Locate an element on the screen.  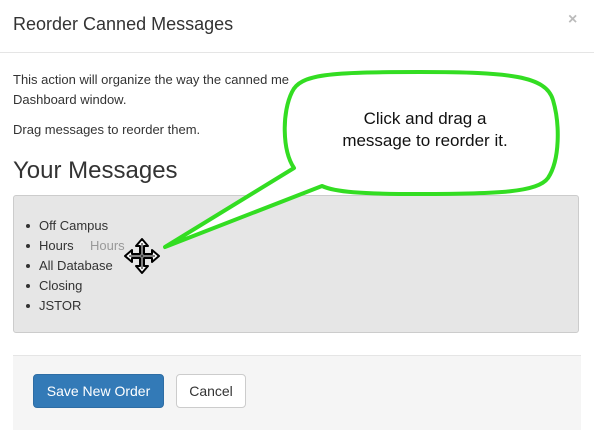
message-item-closing: Closing is located at coordinates (63, 286).